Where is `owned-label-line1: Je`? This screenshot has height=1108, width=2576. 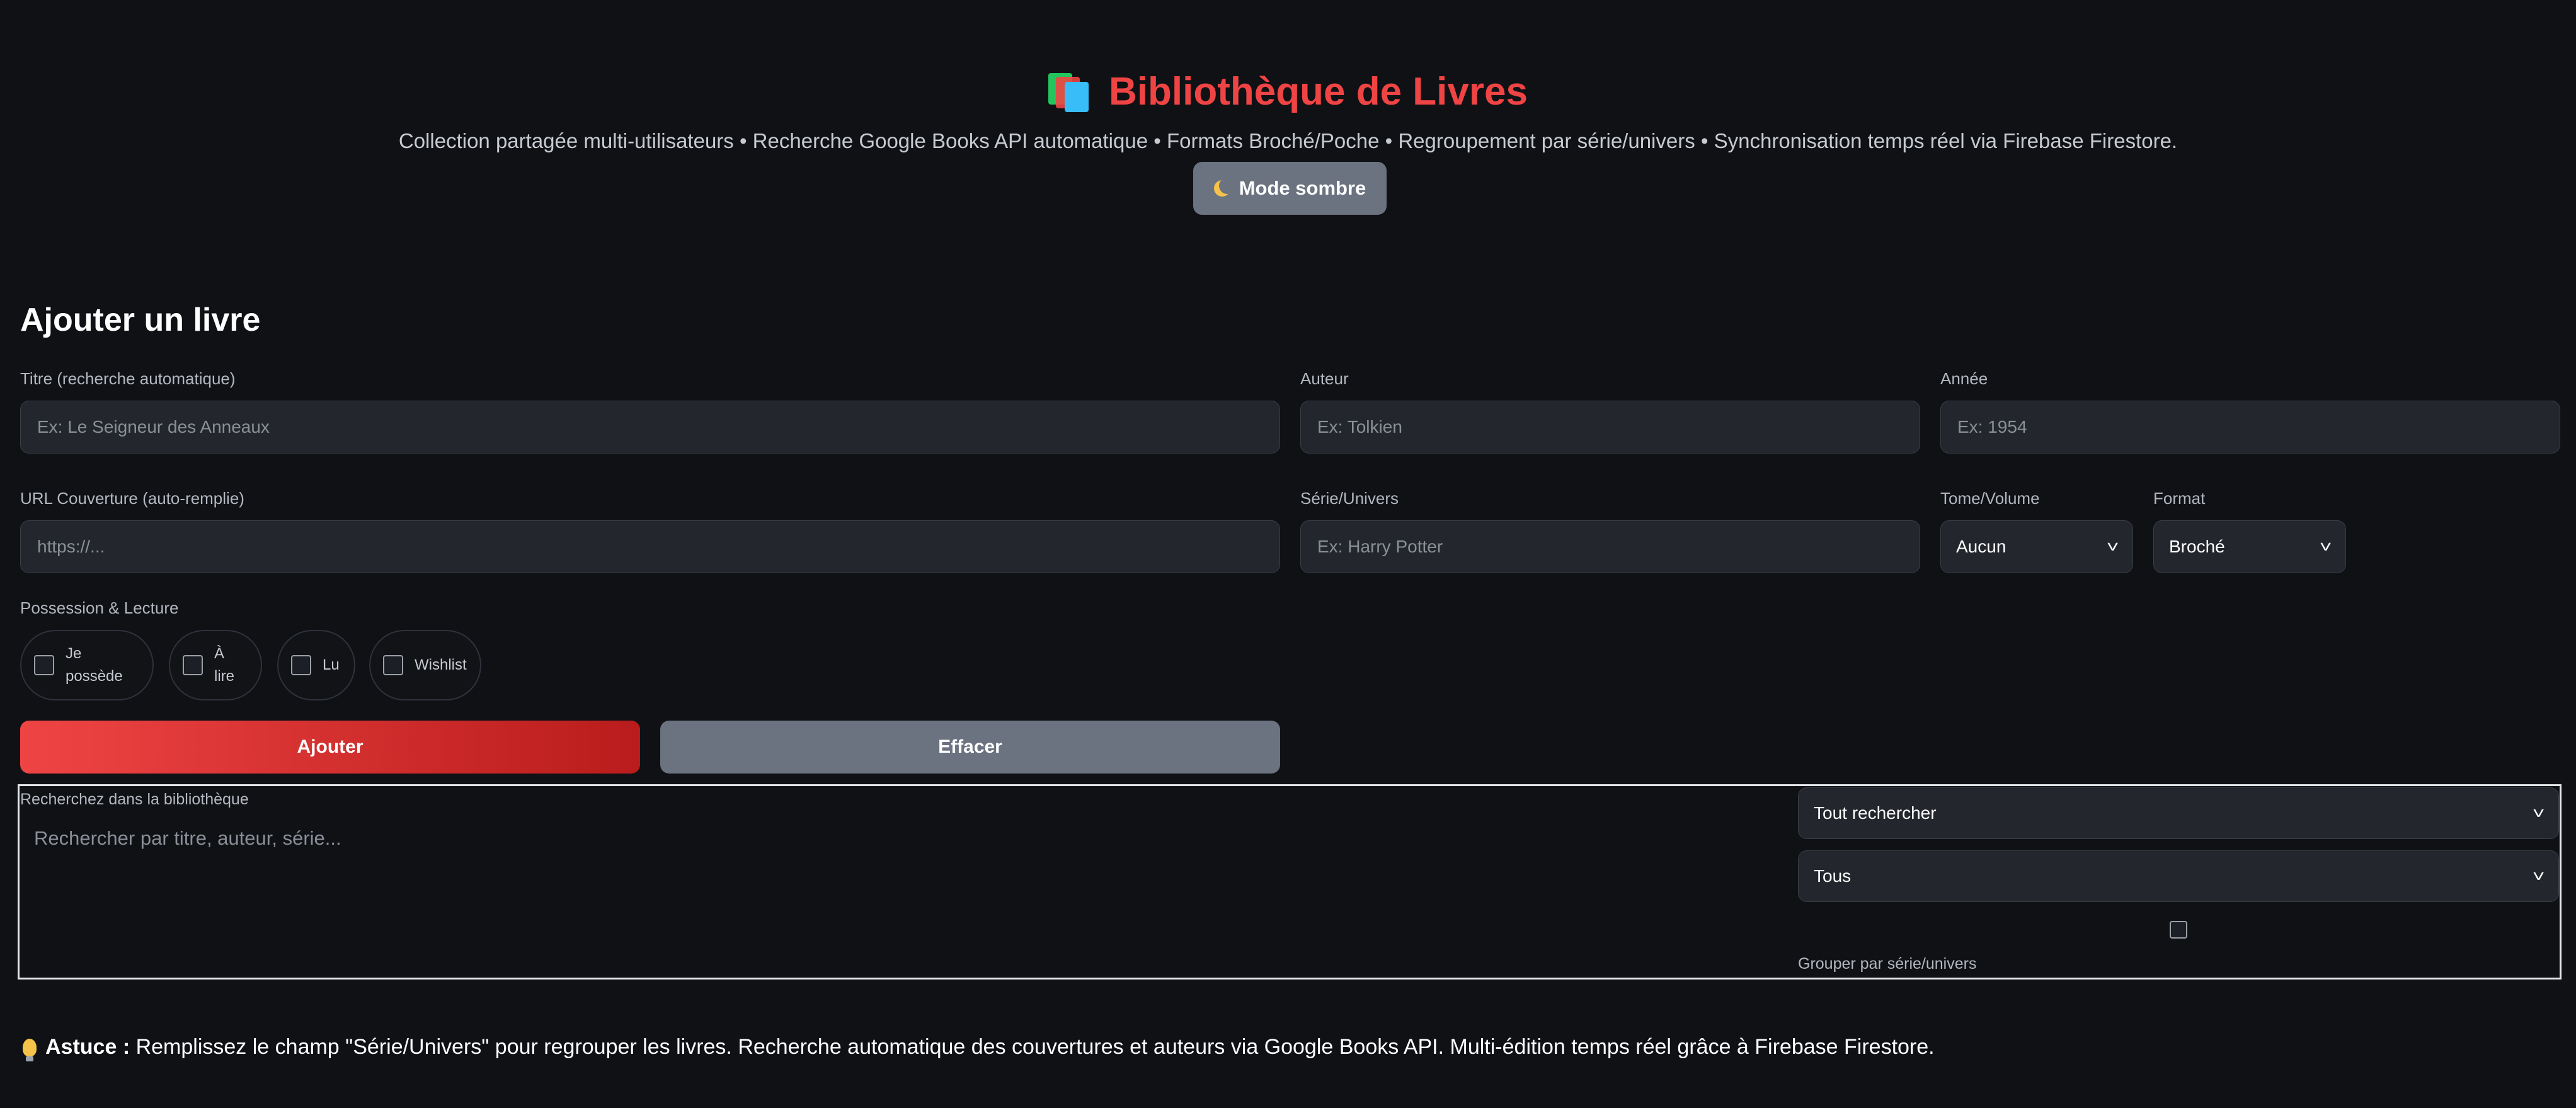
owned-label-line1: Je is located at coordinates (74, 653).